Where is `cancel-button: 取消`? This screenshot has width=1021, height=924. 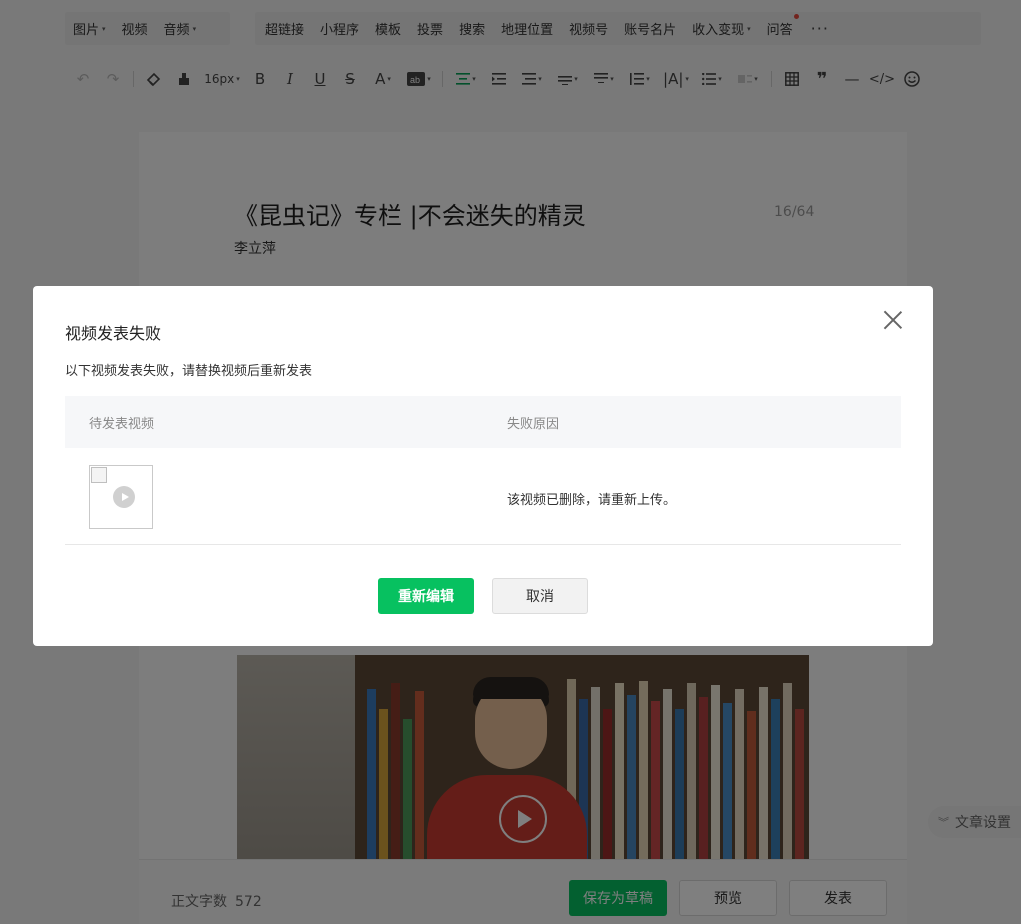 cancel-button: 取消 is located at coordinates (540, 596).